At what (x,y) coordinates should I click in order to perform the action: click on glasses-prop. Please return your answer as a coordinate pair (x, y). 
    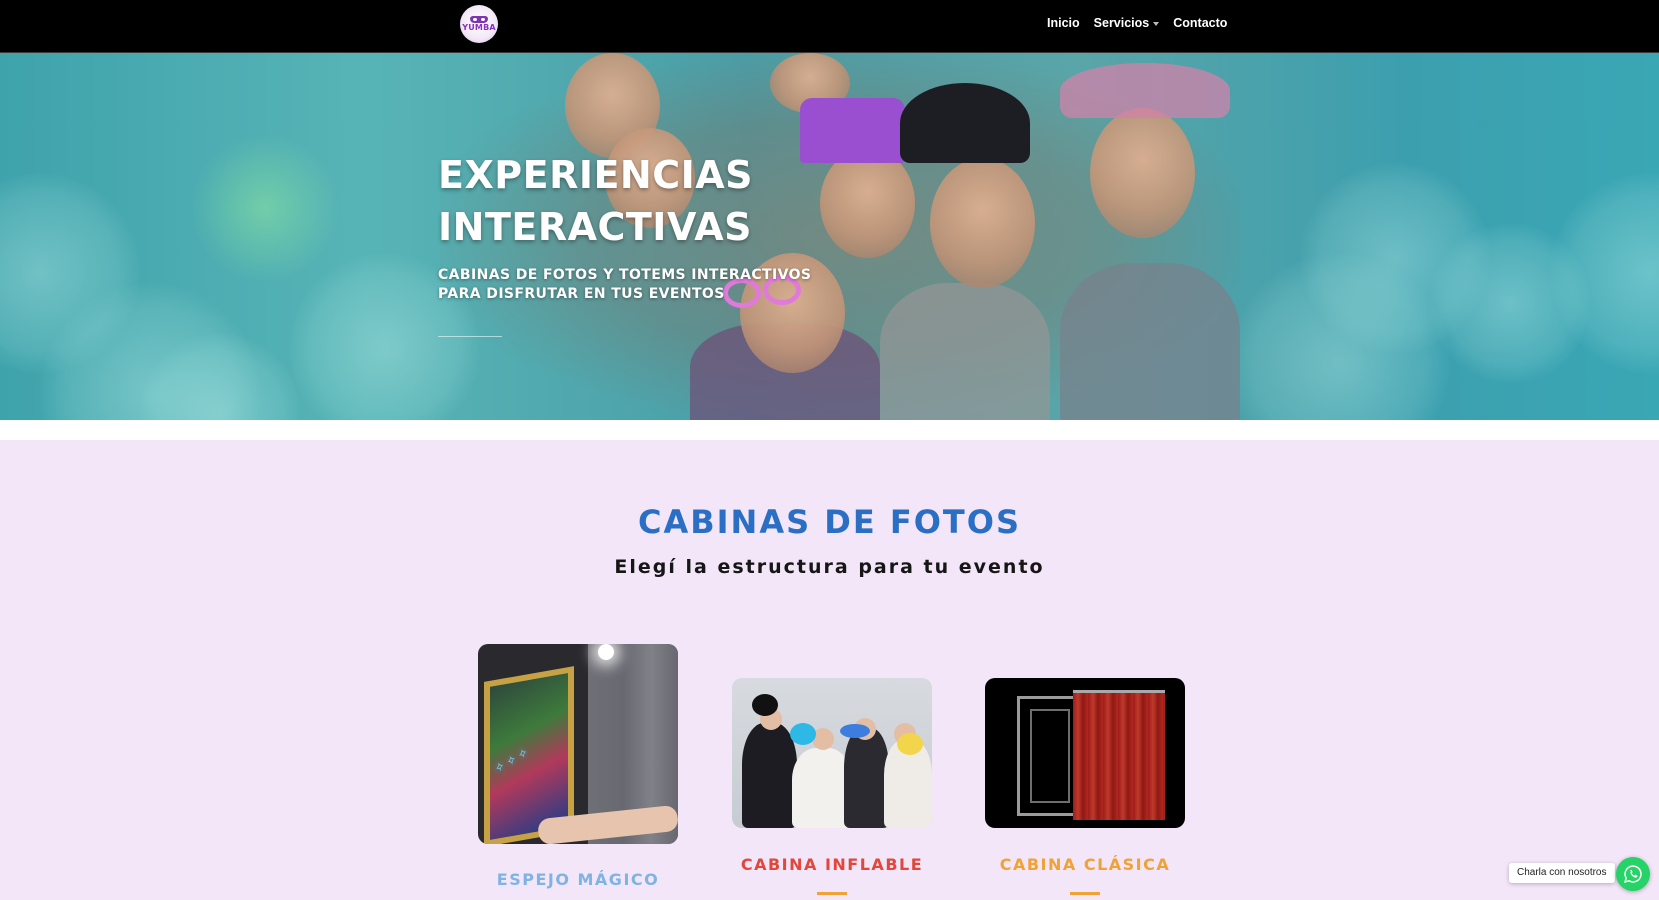
    Looking at the image, I should click on (855, 731).